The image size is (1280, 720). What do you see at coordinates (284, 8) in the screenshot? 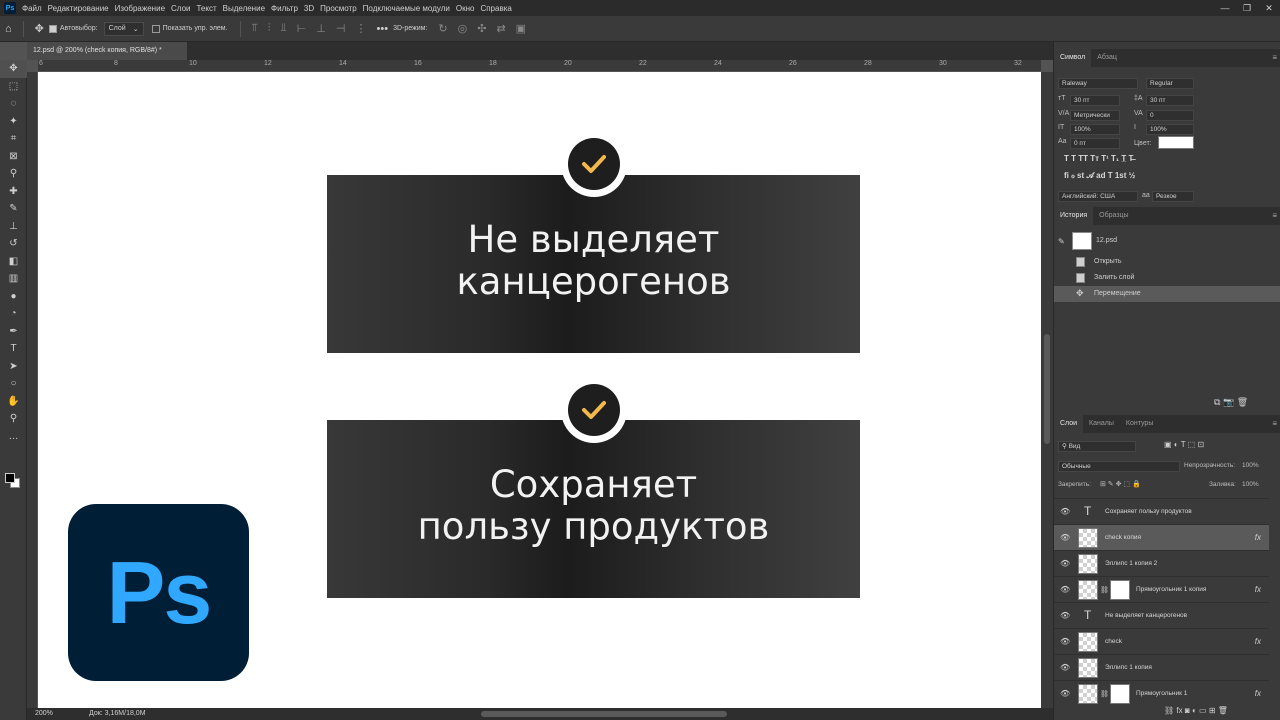
I see `menu-filter: Фильтр` at bounding box center [284, 8].